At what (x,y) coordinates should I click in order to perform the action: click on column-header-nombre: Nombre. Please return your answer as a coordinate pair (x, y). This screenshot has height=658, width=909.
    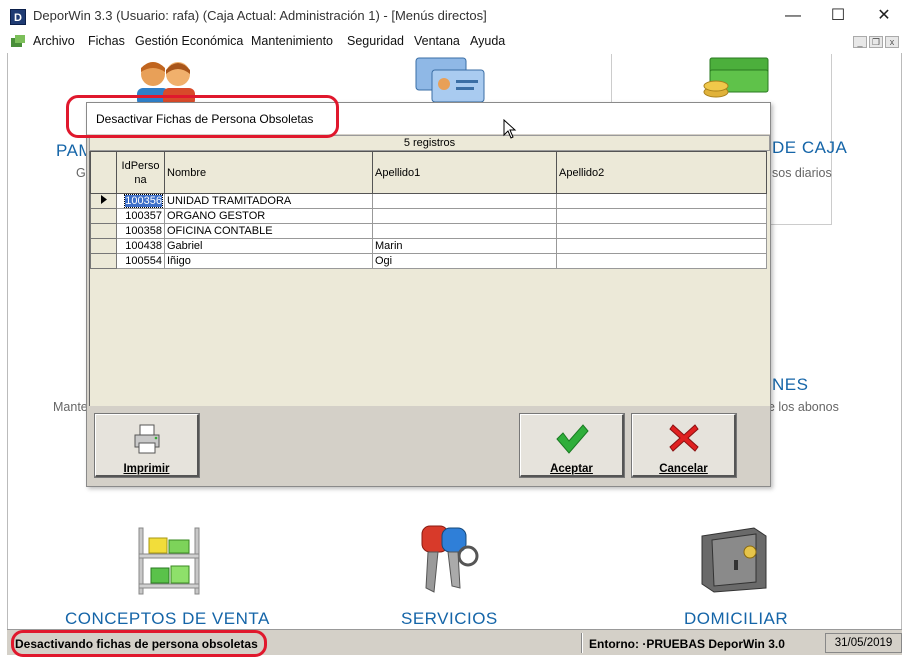
    Looking at the image, I should click on (268, 172).